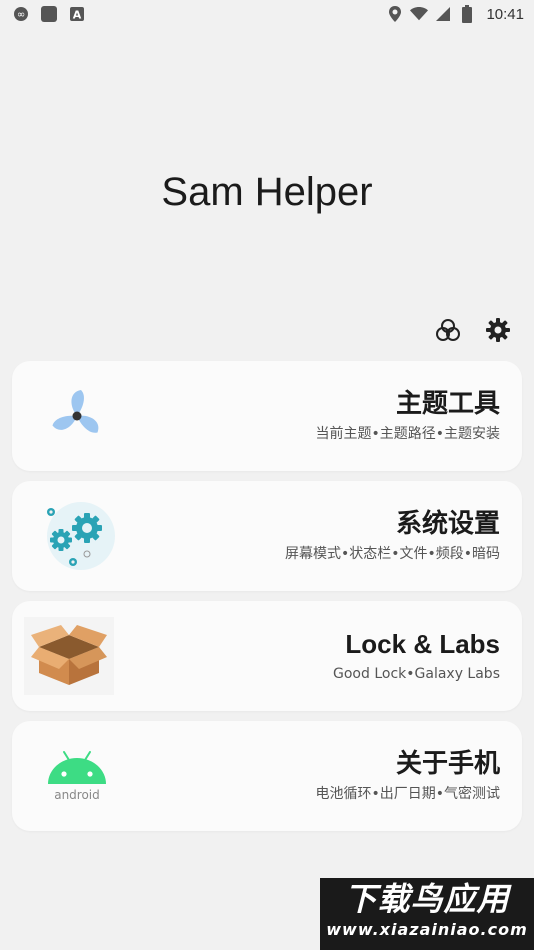 The height and width of the screenshot is (950, 534). I want to click on battery-icon, so click(467, 14).